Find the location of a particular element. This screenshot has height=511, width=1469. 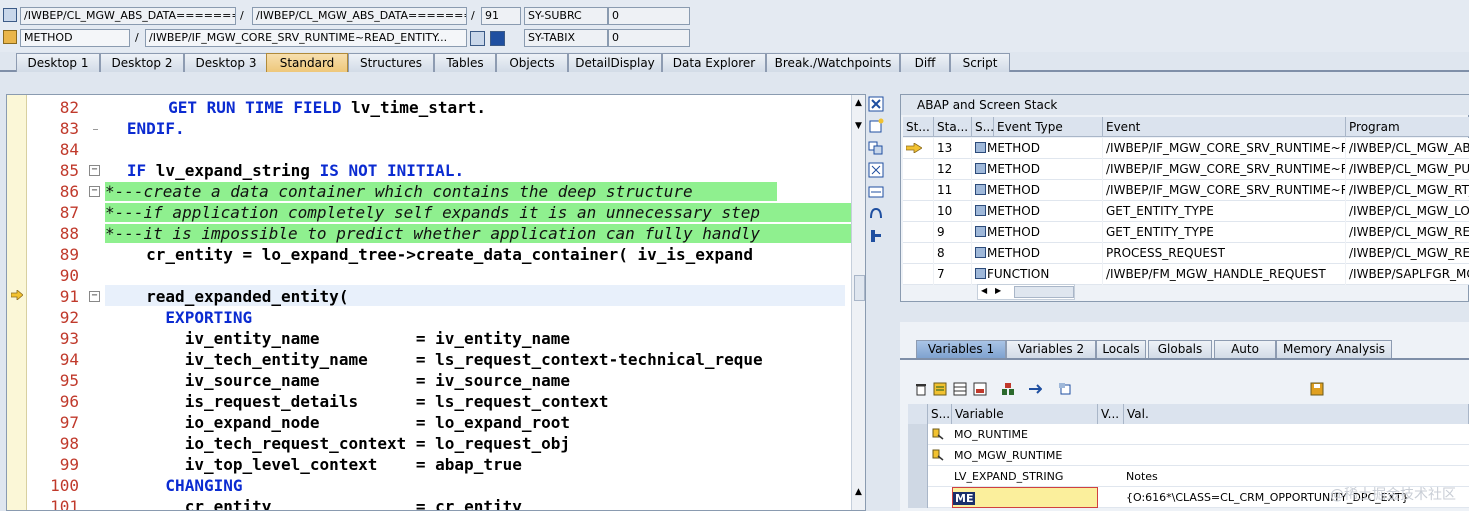

maximize-icon is located at coordinates (876, 170).